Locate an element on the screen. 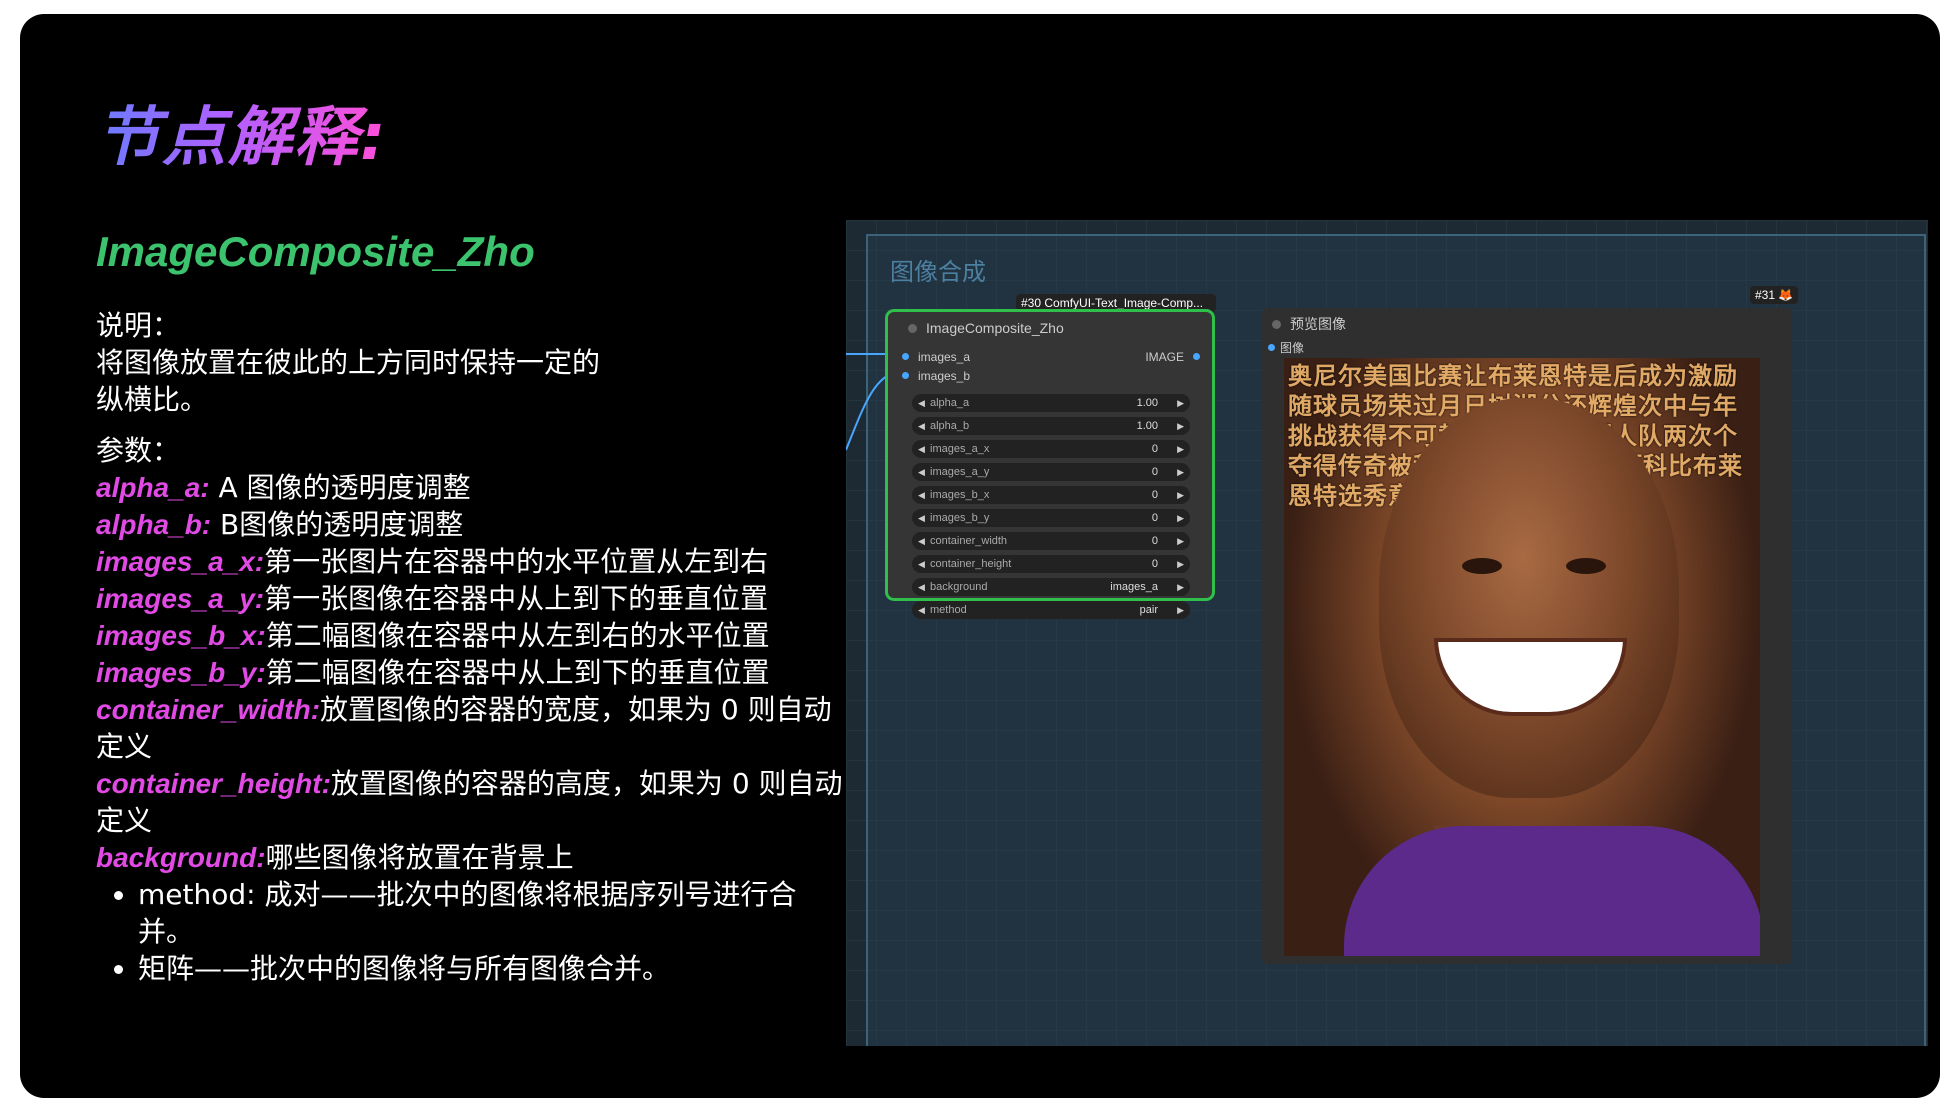 This screenshot has width=1960, height=1120. input-images-b: images_b is located at coordinates (936, 376).